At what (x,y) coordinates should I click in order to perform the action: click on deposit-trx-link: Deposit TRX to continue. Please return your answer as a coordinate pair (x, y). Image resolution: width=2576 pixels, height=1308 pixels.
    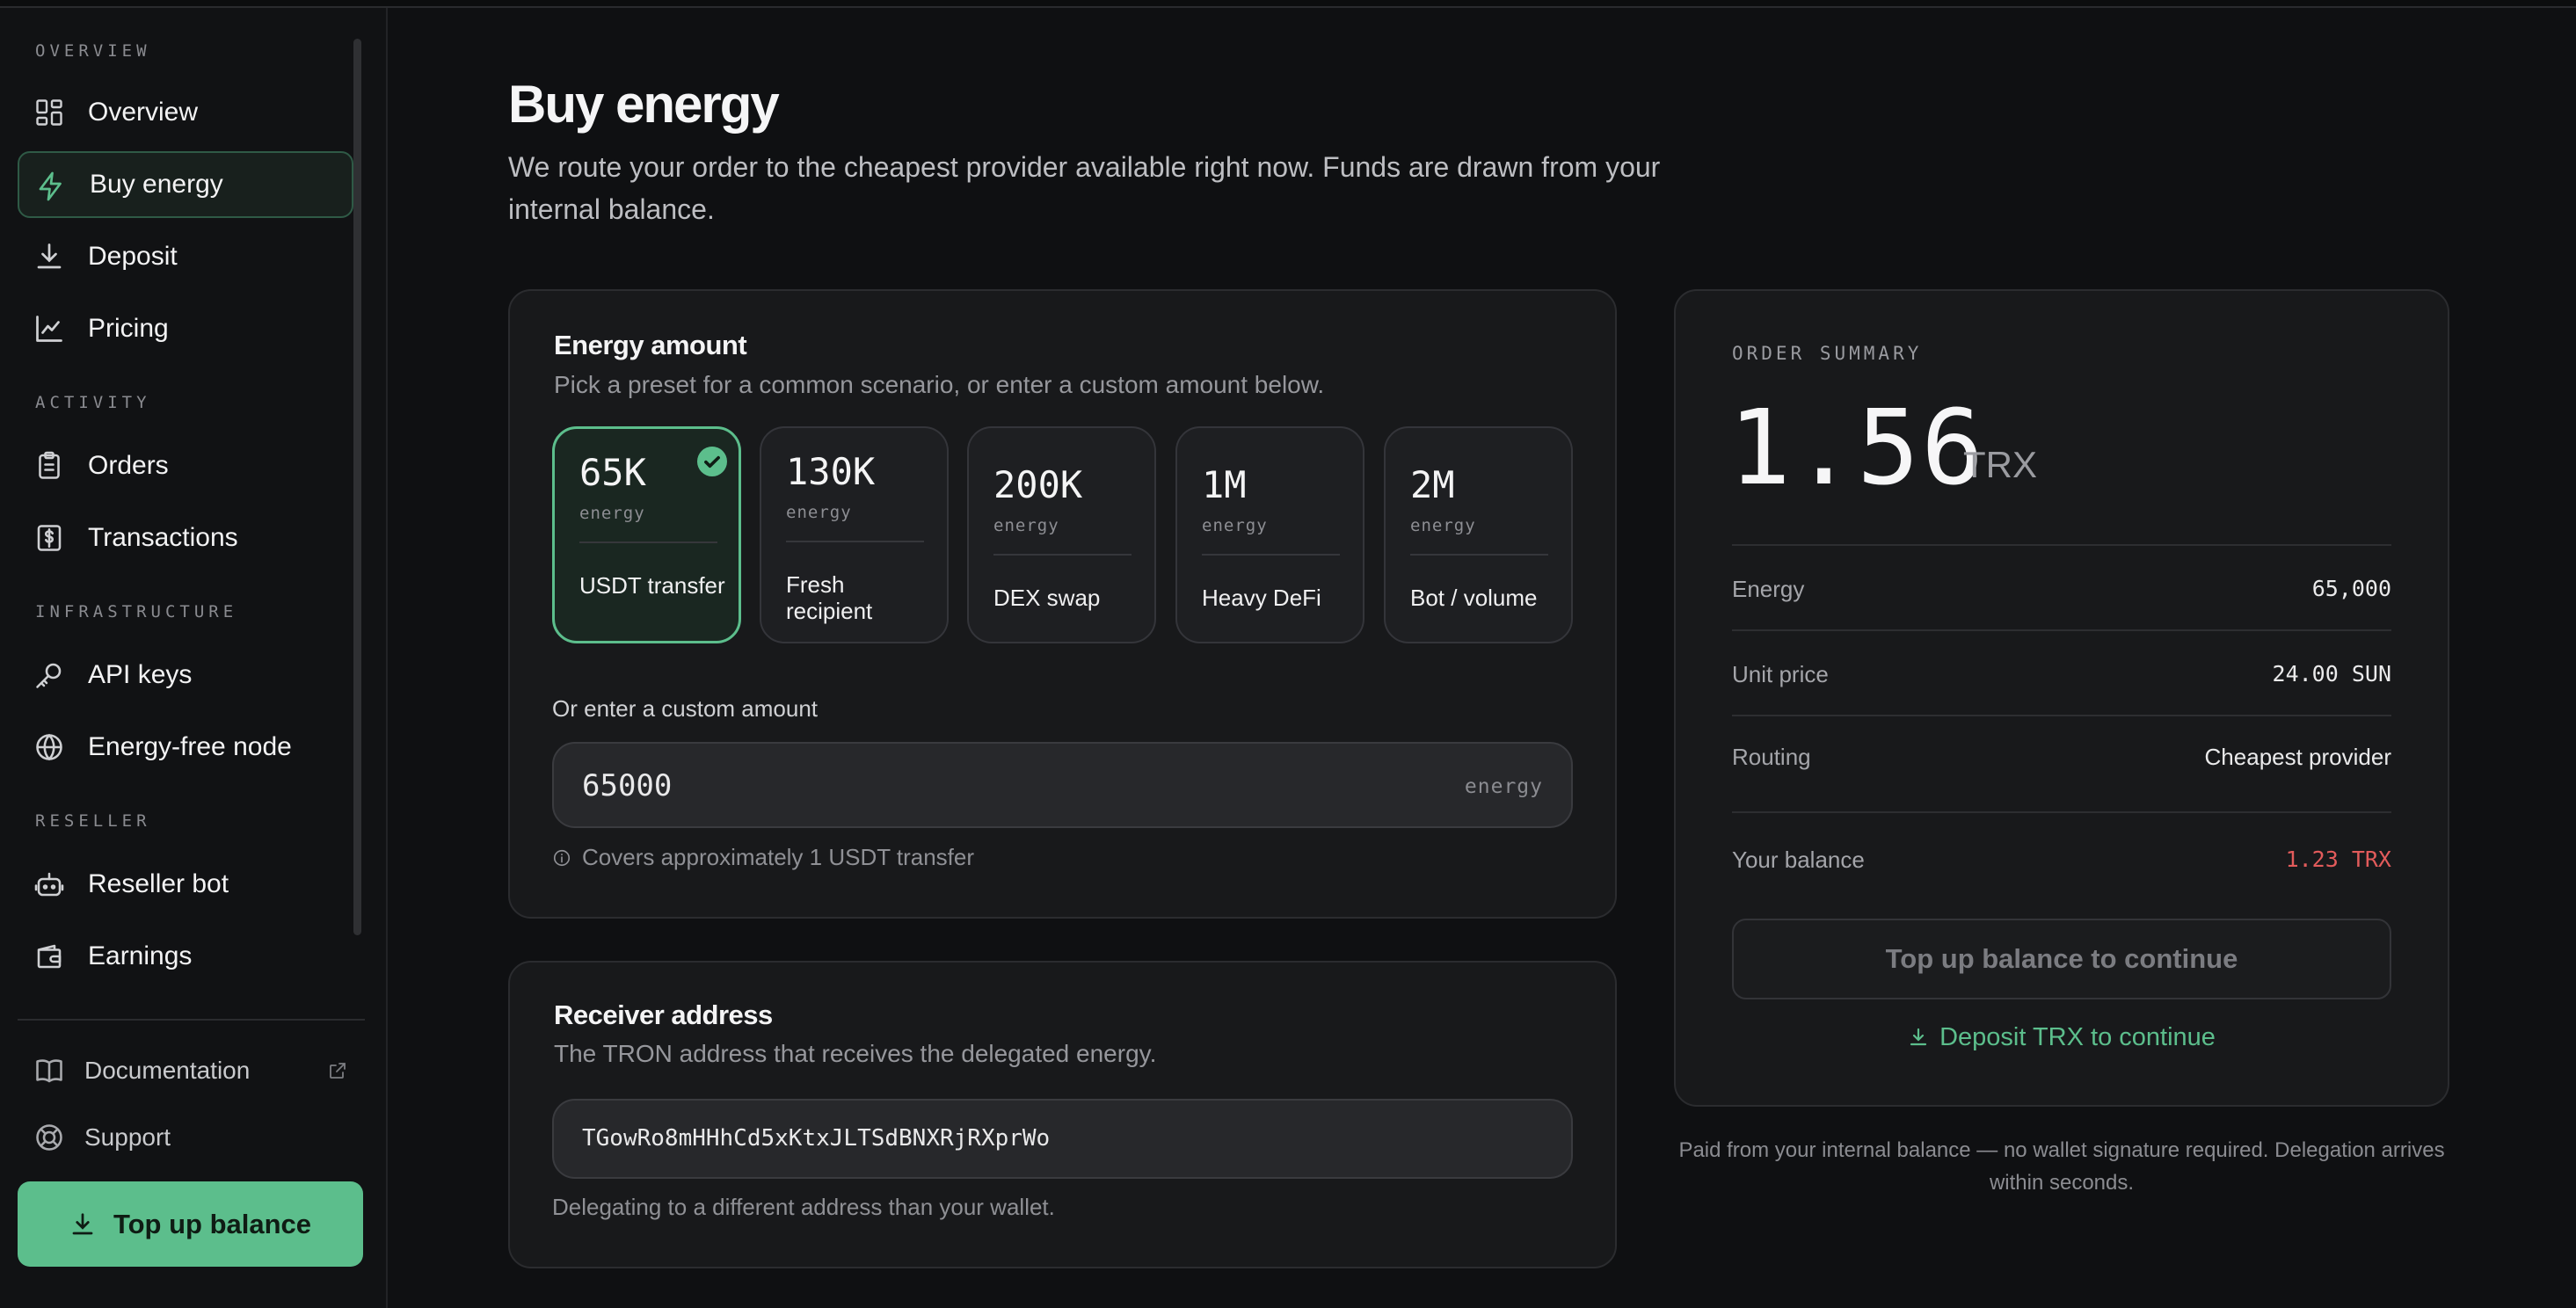
    Looking at the image, I should click on (2061, 1037).